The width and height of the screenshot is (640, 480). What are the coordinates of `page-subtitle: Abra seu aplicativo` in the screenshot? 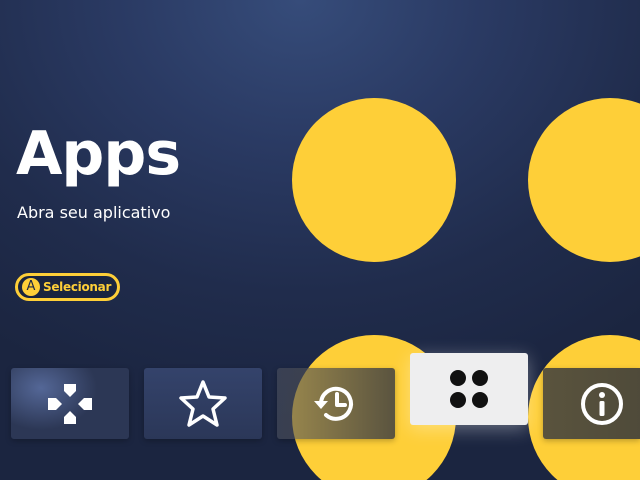 It's located at (94, 212).